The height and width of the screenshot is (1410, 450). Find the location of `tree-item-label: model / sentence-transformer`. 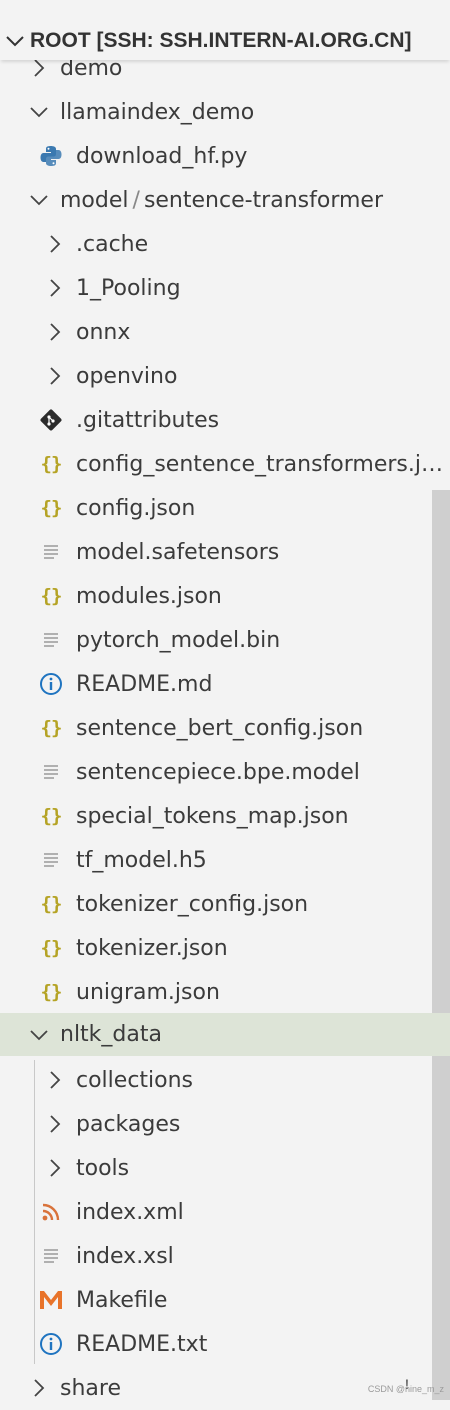

tree-item-label: model / sentence-transformer is located at coordinates (221, 200).